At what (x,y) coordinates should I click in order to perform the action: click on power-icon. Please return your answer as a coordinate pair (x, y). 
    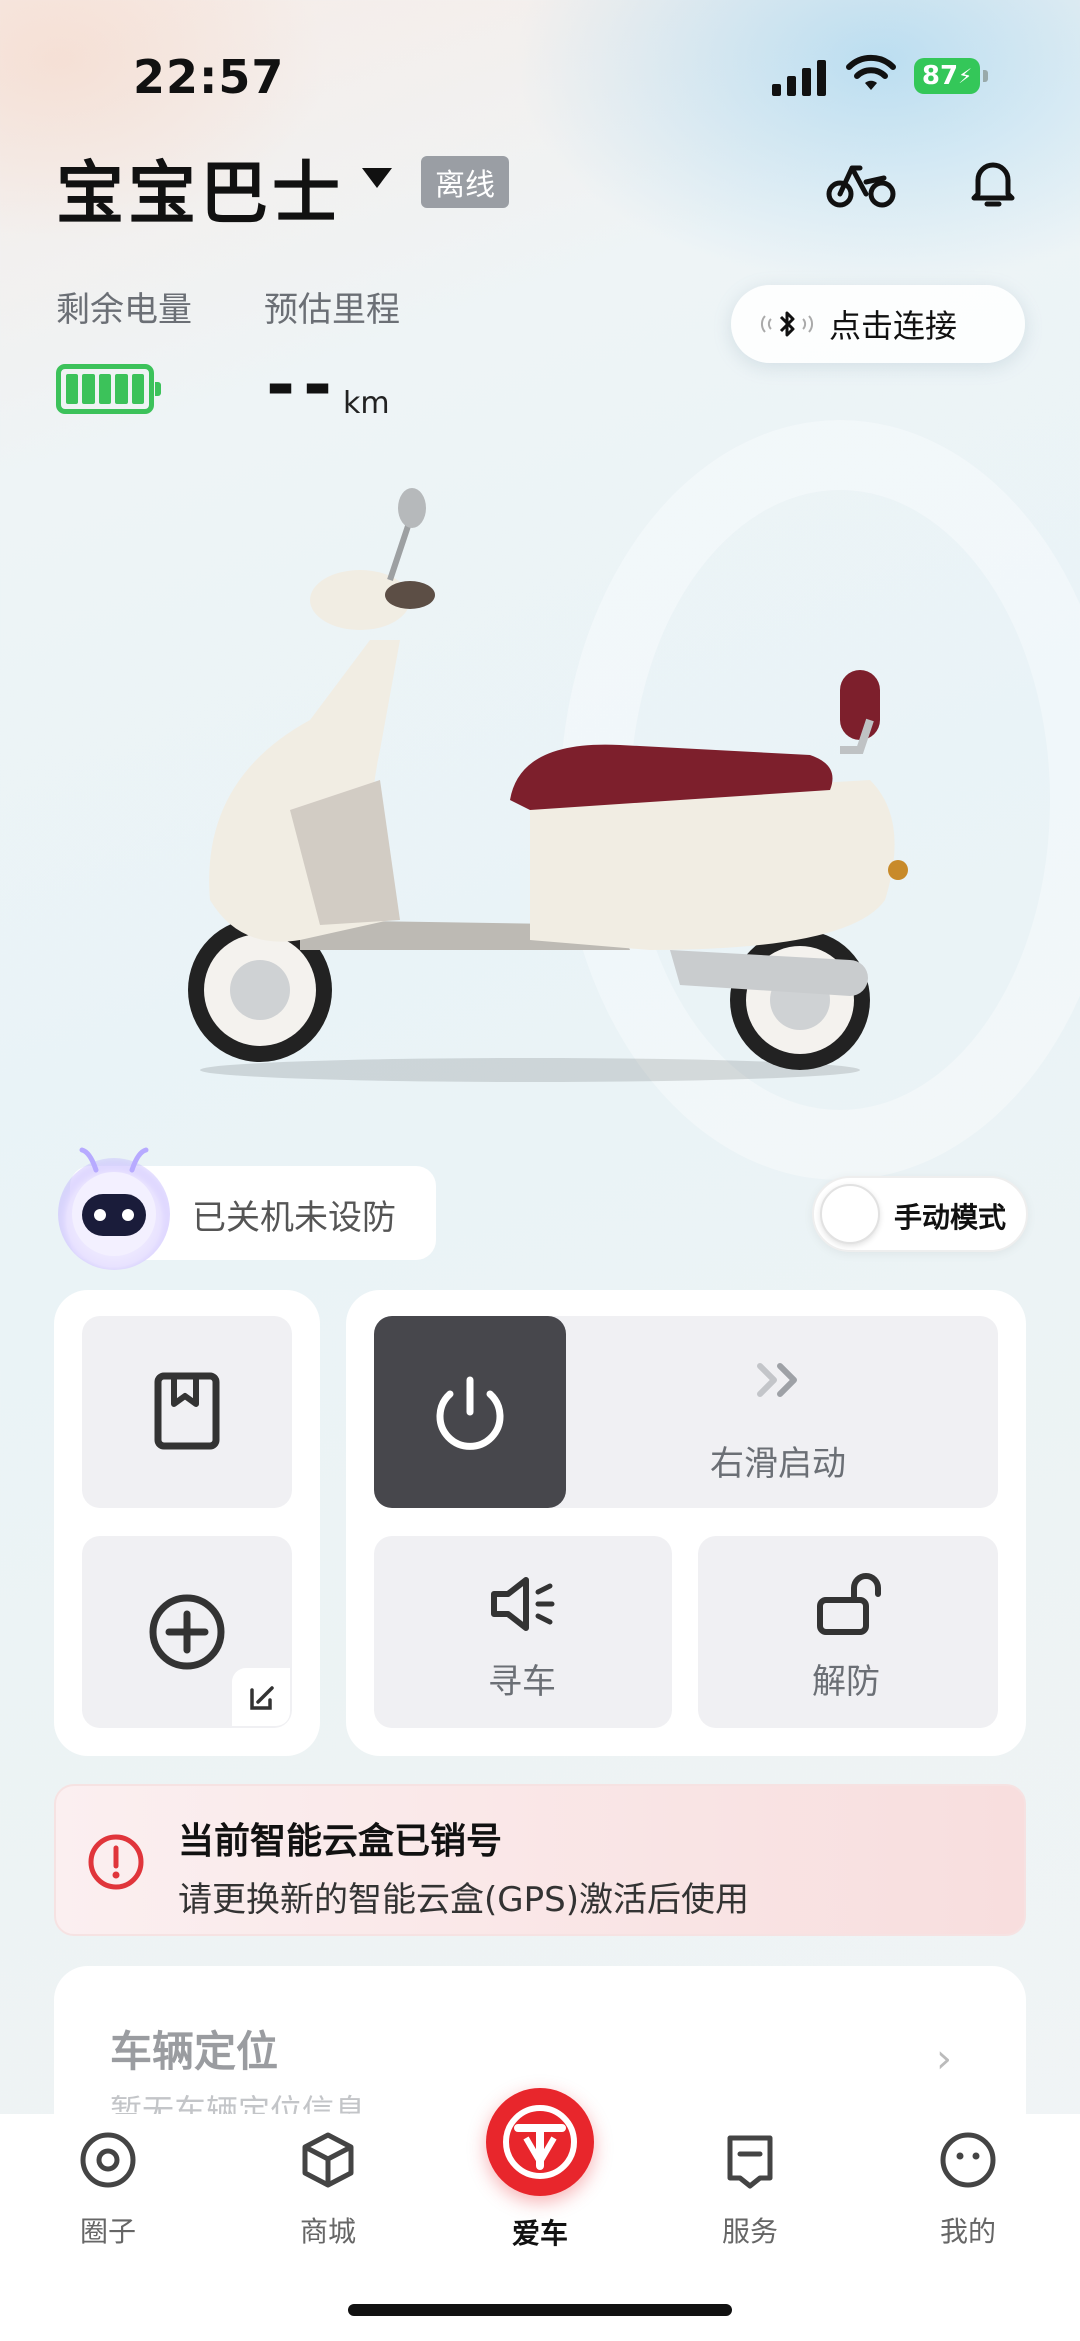
    Looking at the image, I should click on (470, 1413).